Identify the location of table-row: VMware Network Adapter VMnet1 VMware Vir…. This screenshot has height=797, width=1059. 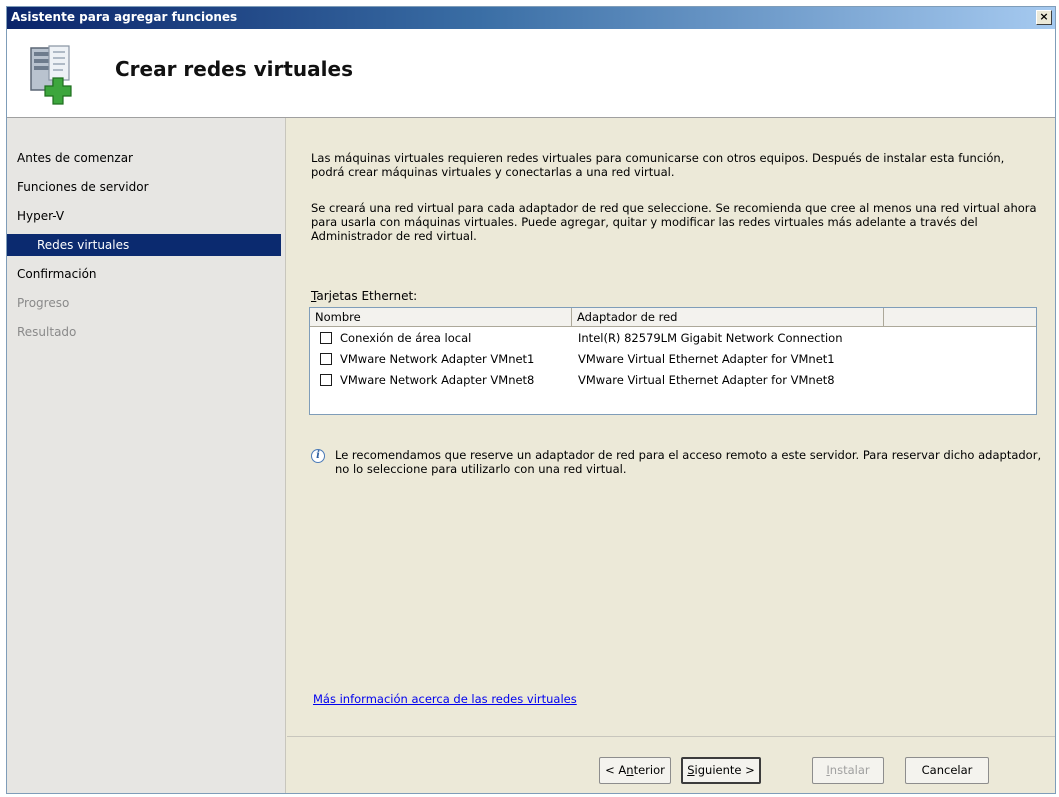
(673, 360).